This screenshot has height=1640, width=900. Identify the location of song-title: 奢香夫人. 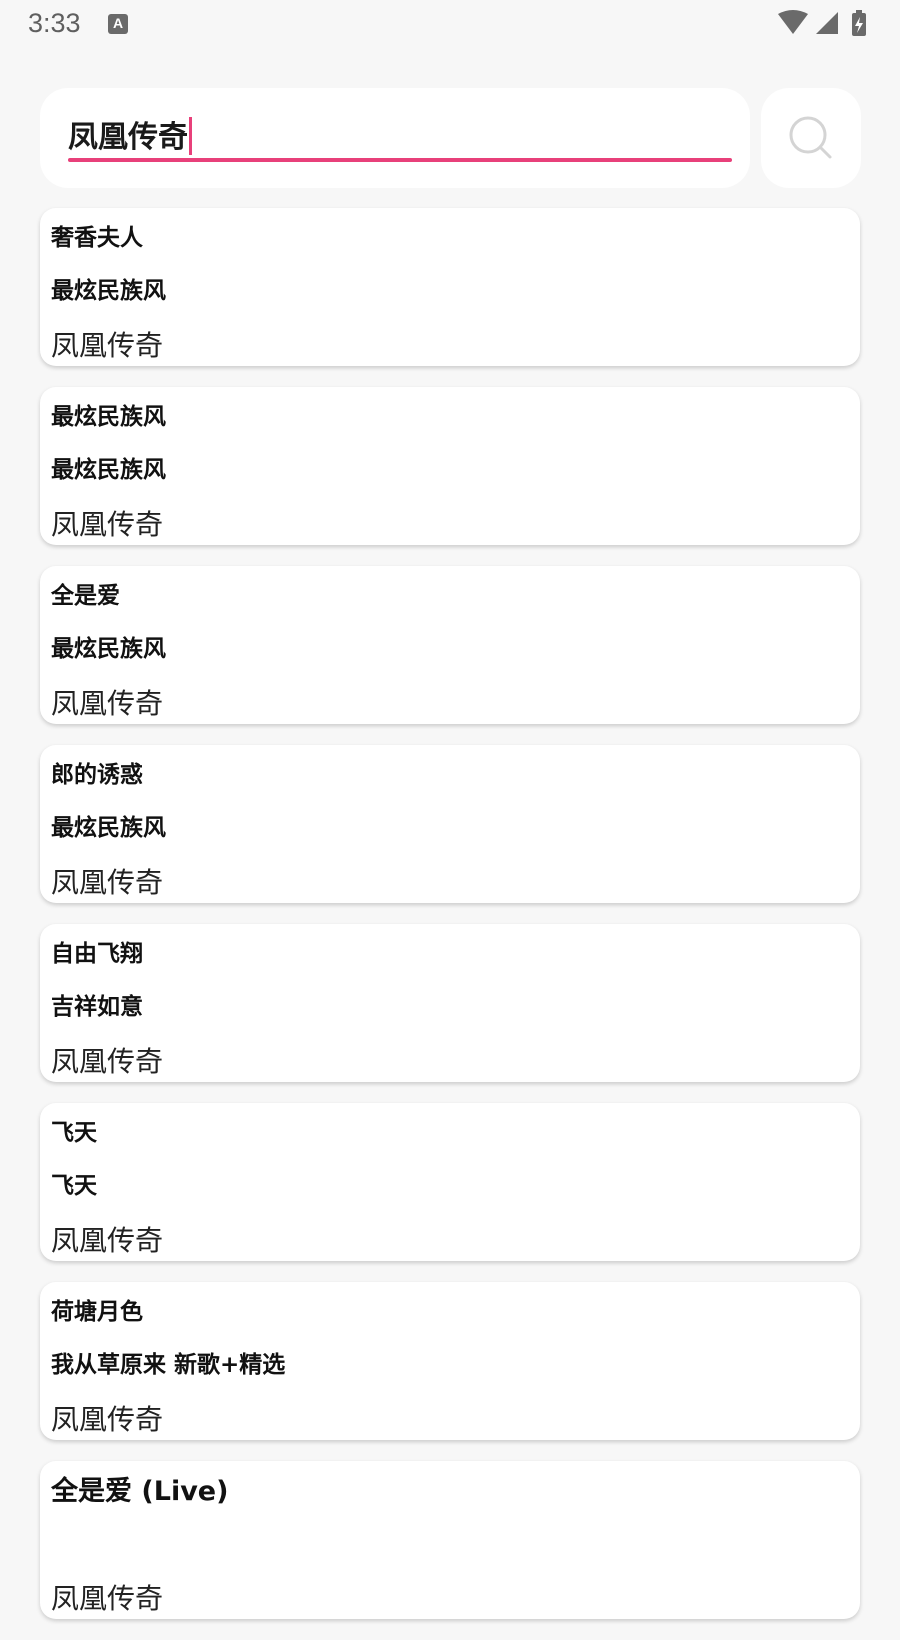
(97, 238).